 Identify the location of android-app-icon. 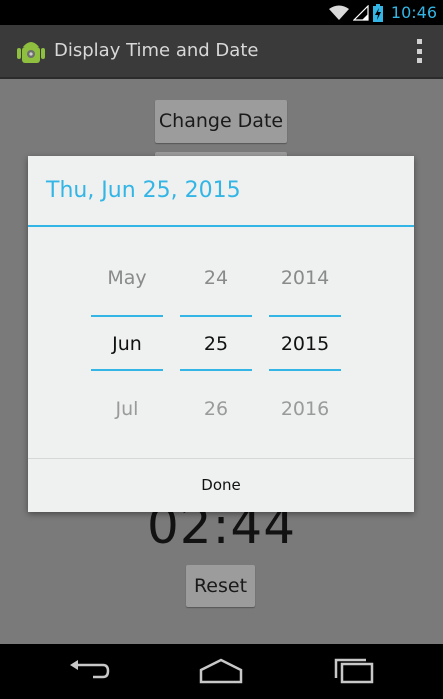
(31, 52).